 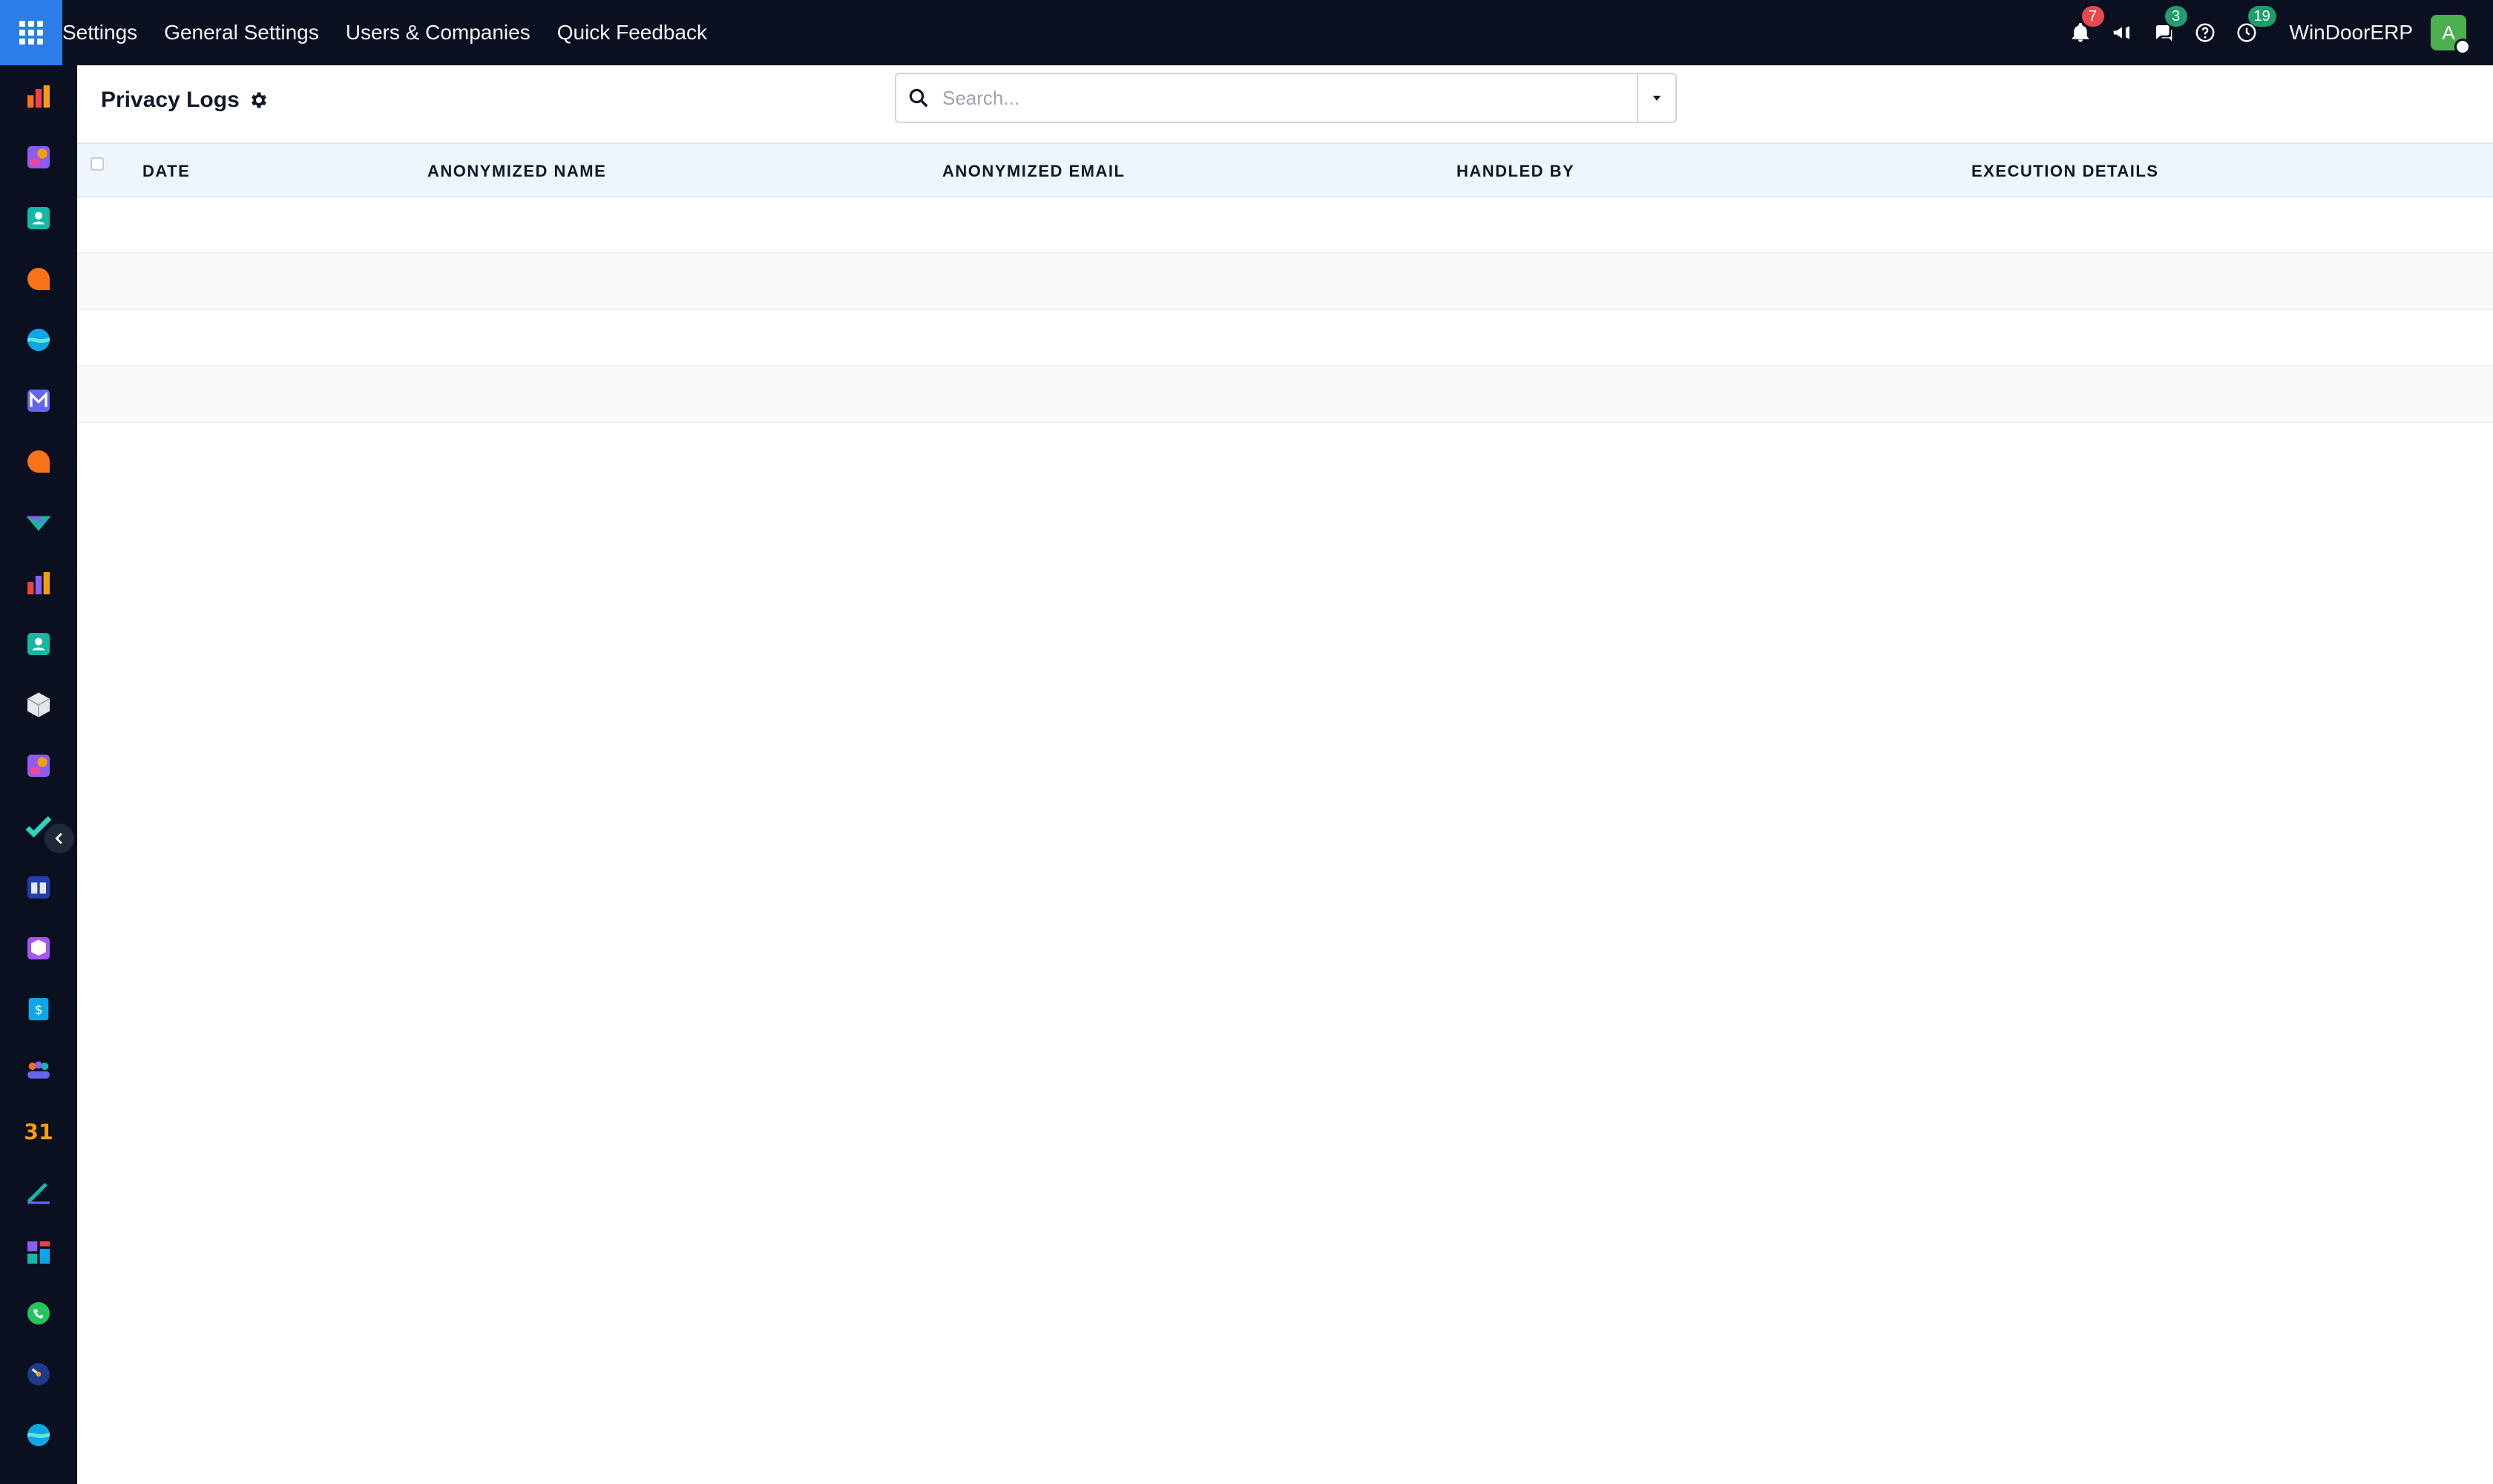 I want to click on grid-icon, so click(x=31, y=33).